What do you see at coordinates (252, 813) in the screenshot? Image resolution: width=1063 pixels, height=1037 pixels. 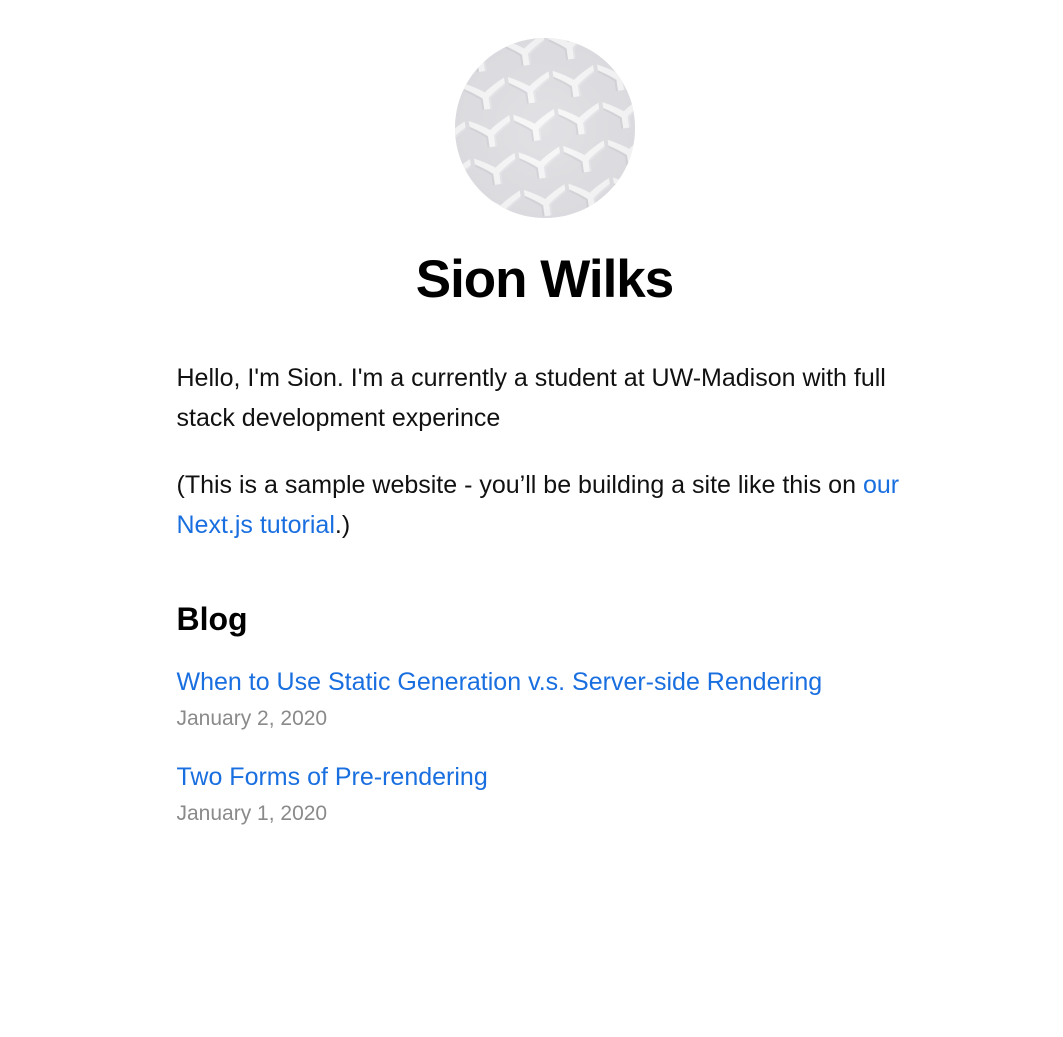 I see `blog-post-date: January 1, 2020` at bounding box center [252, 813].